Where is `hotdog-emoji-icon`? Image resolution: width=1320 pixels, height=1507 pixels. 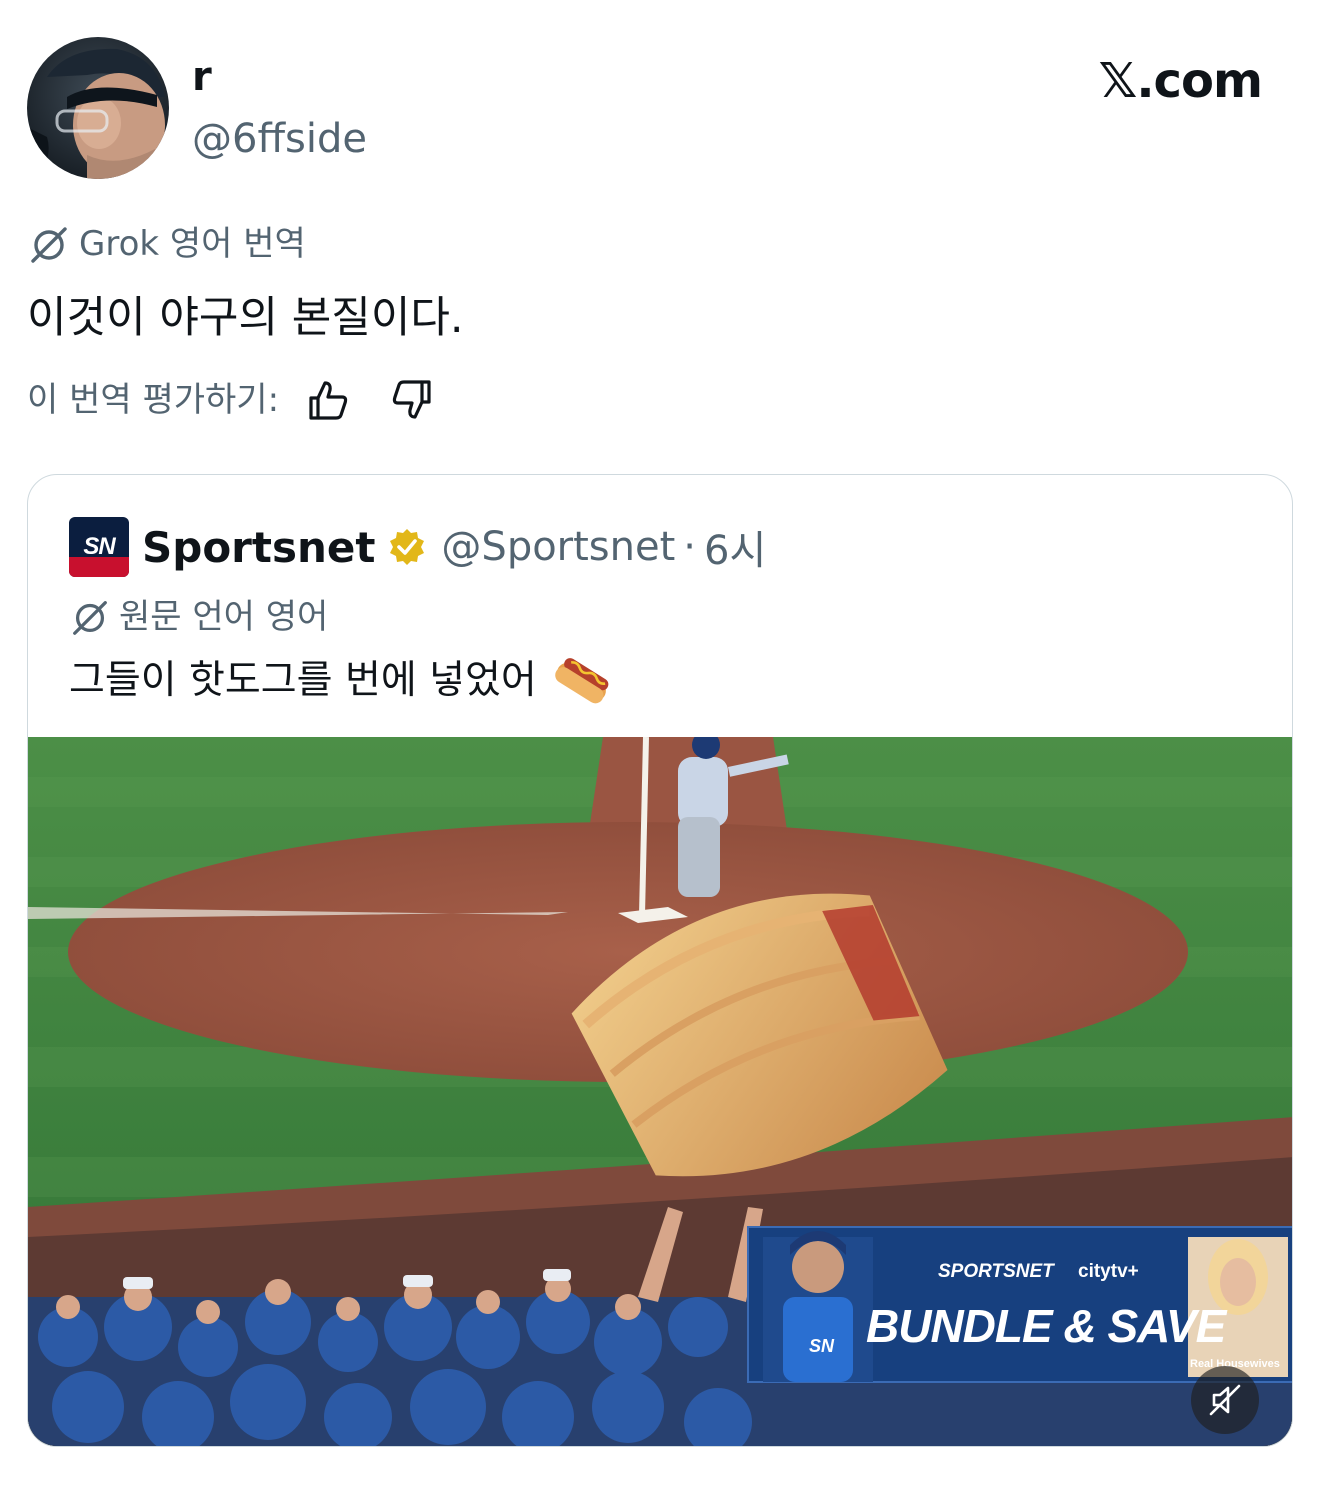 hotdog-emoji-icon is located at coordinates (582, 681).